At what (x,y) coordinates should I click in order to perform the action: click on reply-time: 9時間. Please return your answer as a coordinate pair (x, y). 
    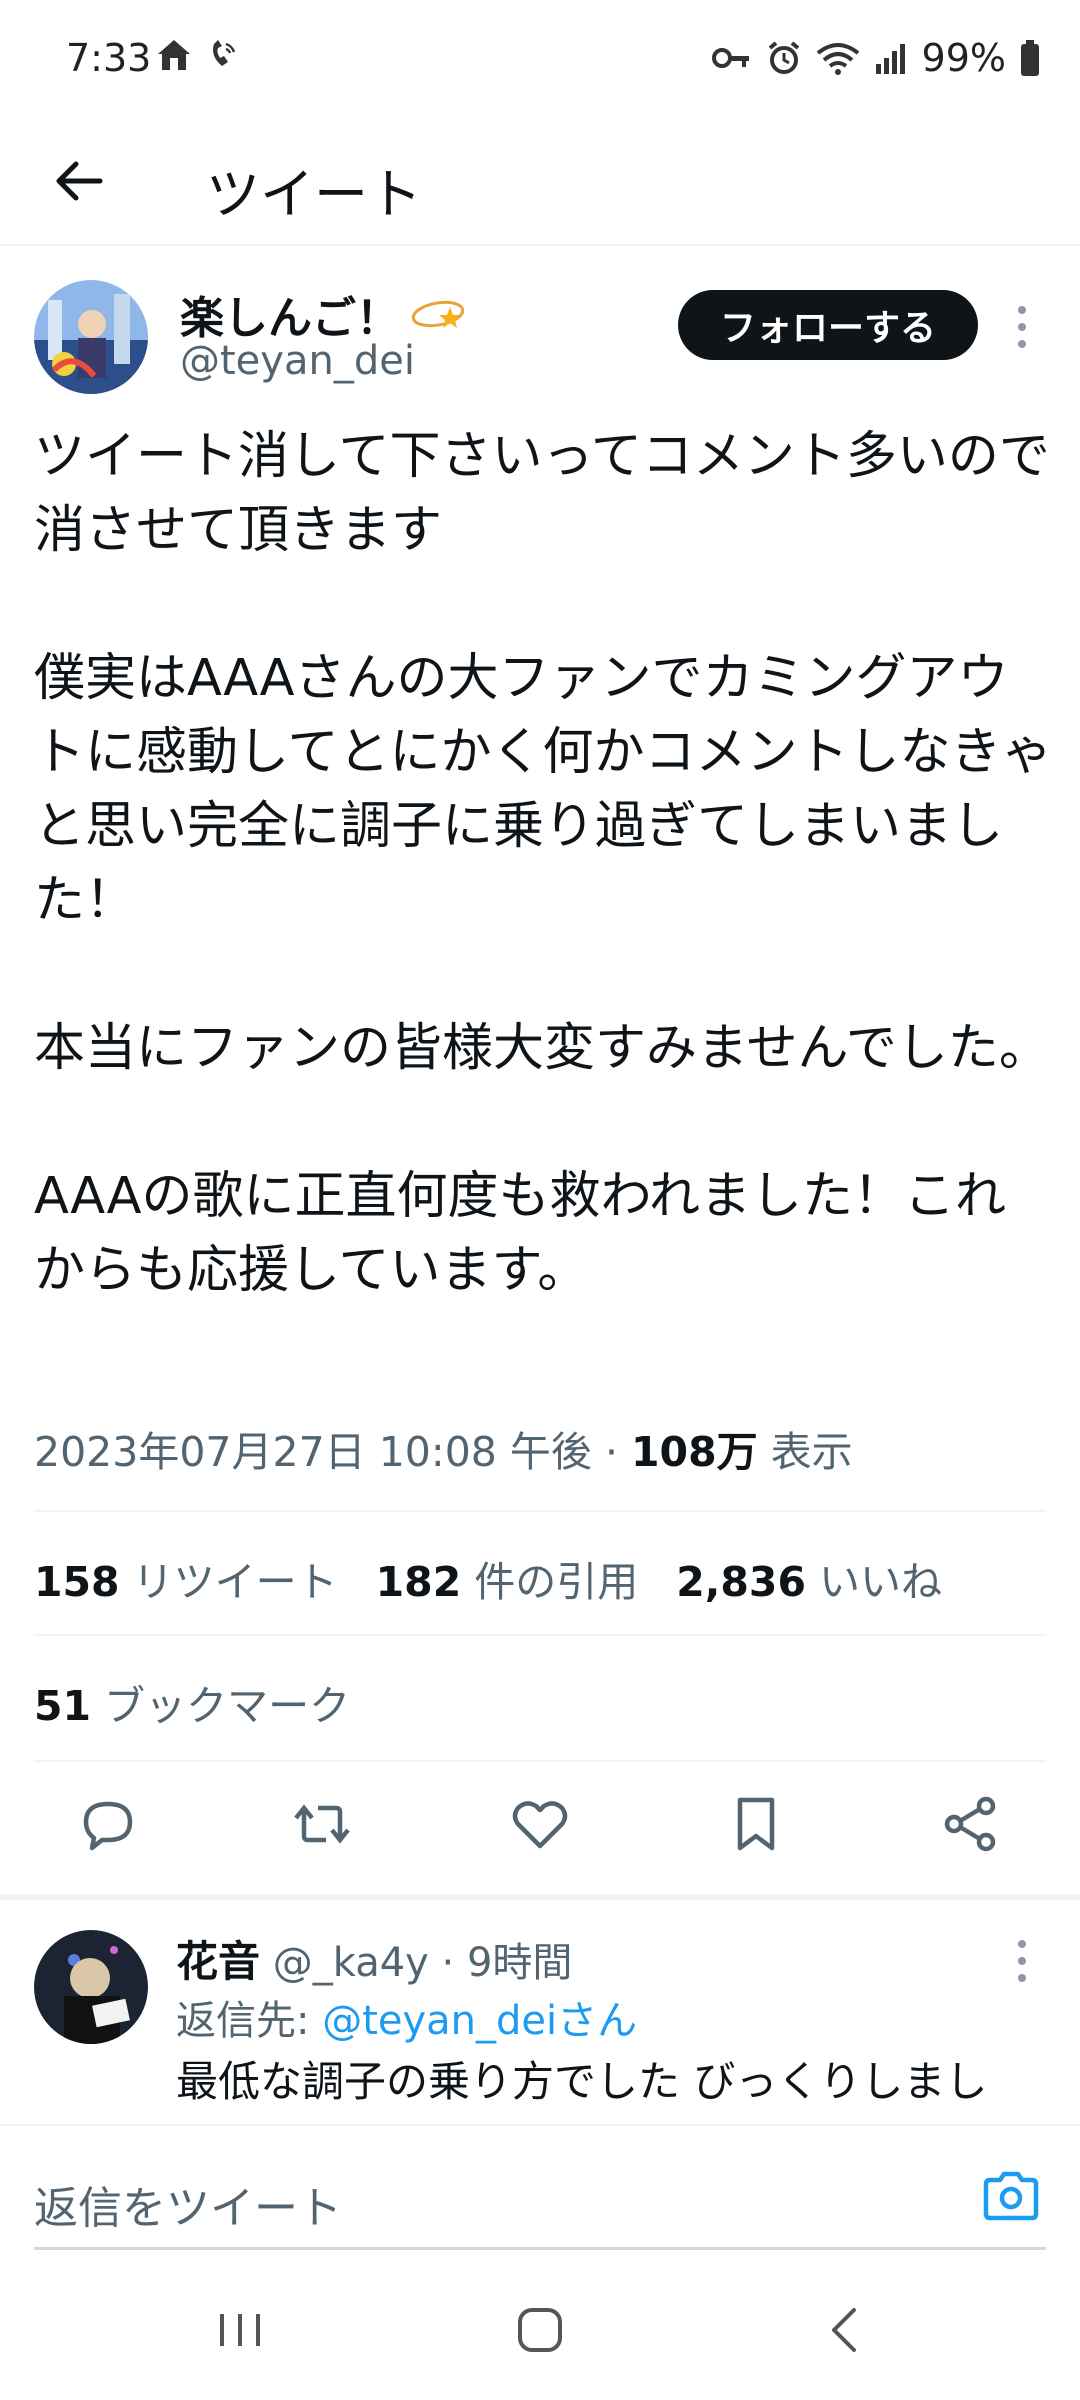
    Looking at the image, I should click on (519, 1963).